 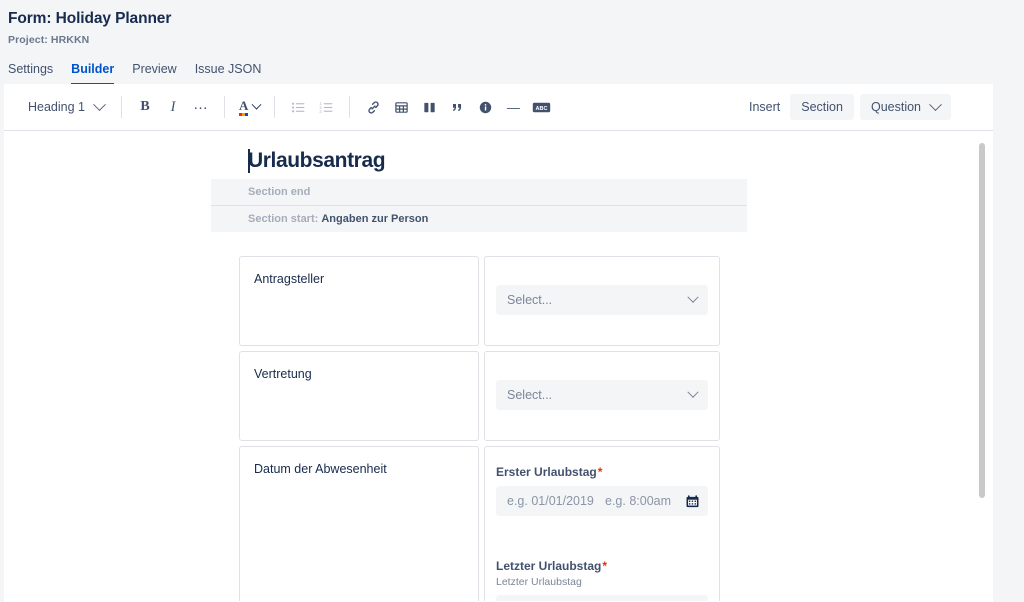 I want to click on color-swatch-bar, so click(x=244, y=114).